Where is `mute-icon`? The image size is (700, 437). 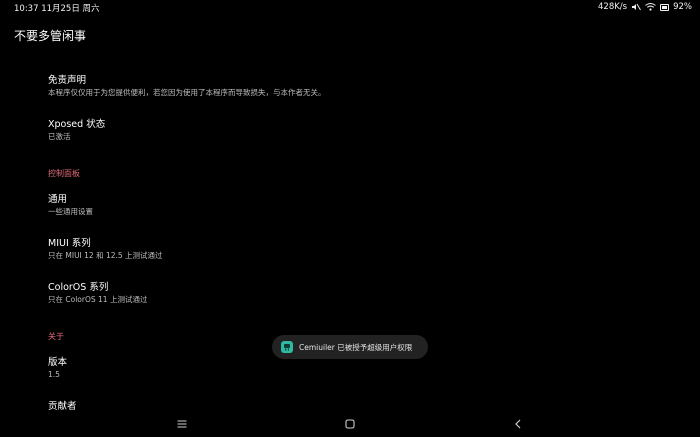 mute-icon is located at coordinates (636, 7).